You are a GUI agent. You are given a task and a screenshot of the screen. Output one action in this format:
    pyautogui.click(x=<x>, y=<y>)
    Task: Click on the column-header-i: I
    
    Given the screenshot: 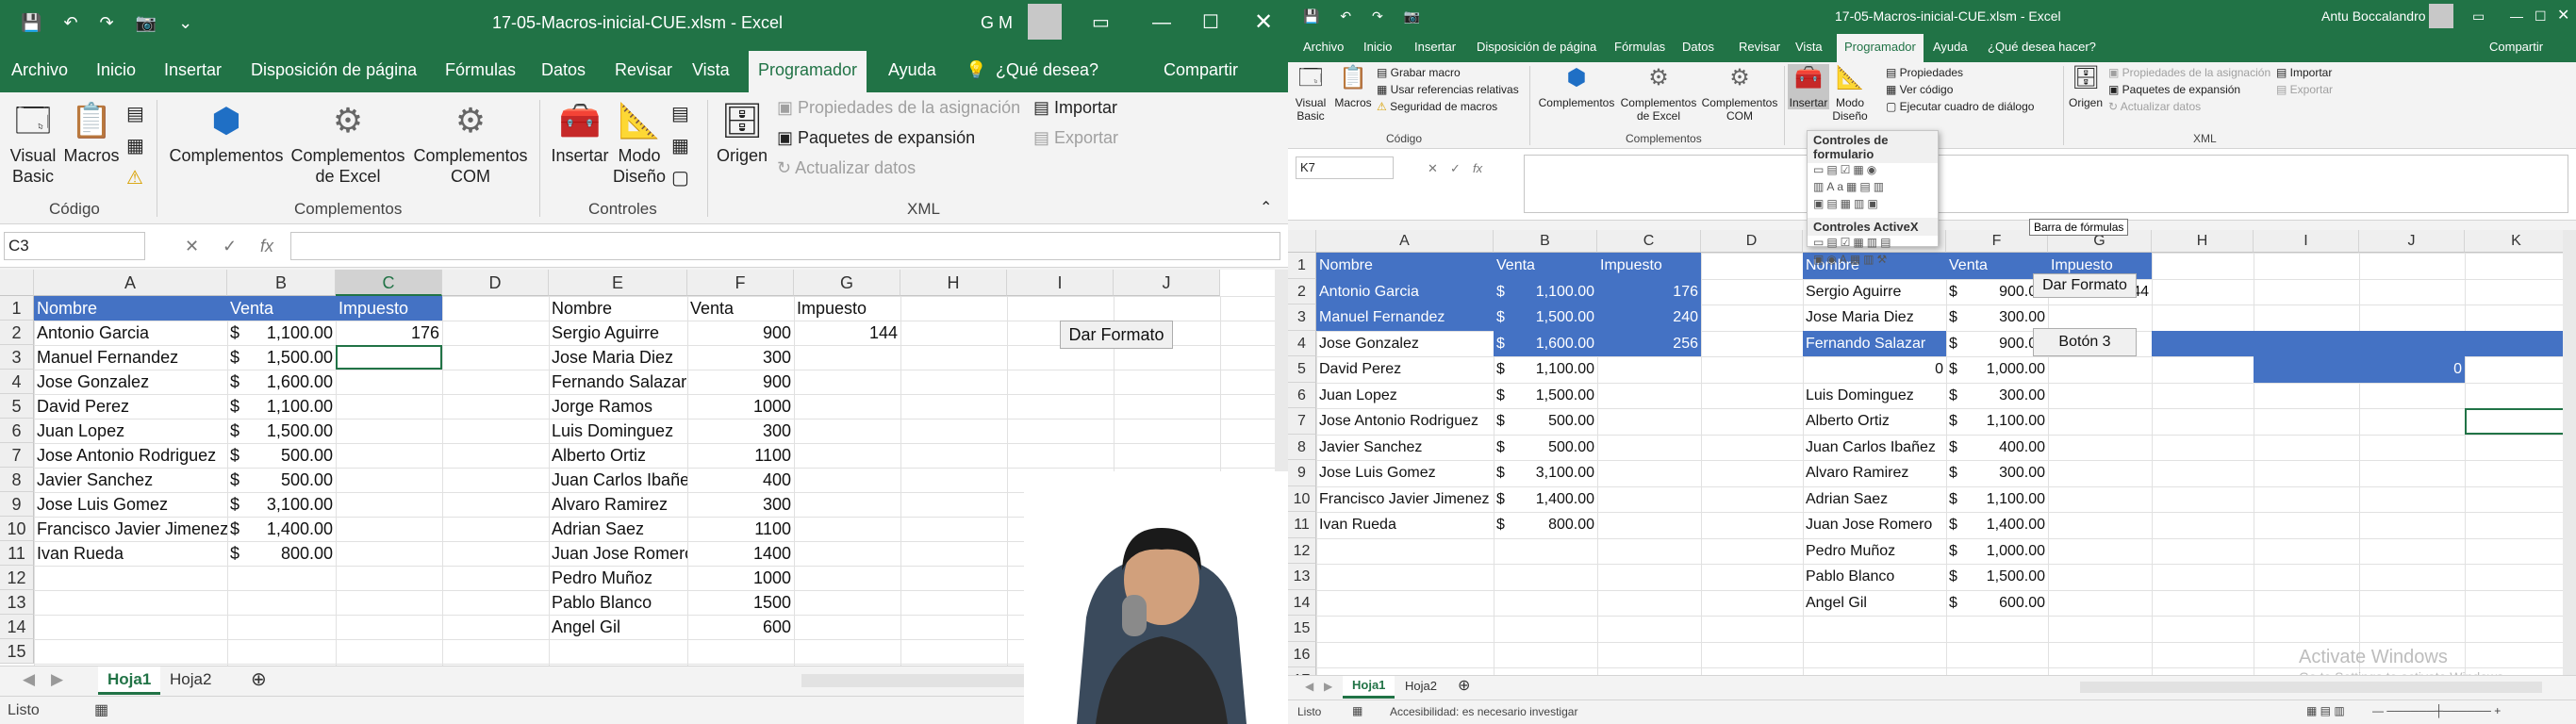 What is the action you would take?
    pyautogui.click(x=2306, y=241)
    